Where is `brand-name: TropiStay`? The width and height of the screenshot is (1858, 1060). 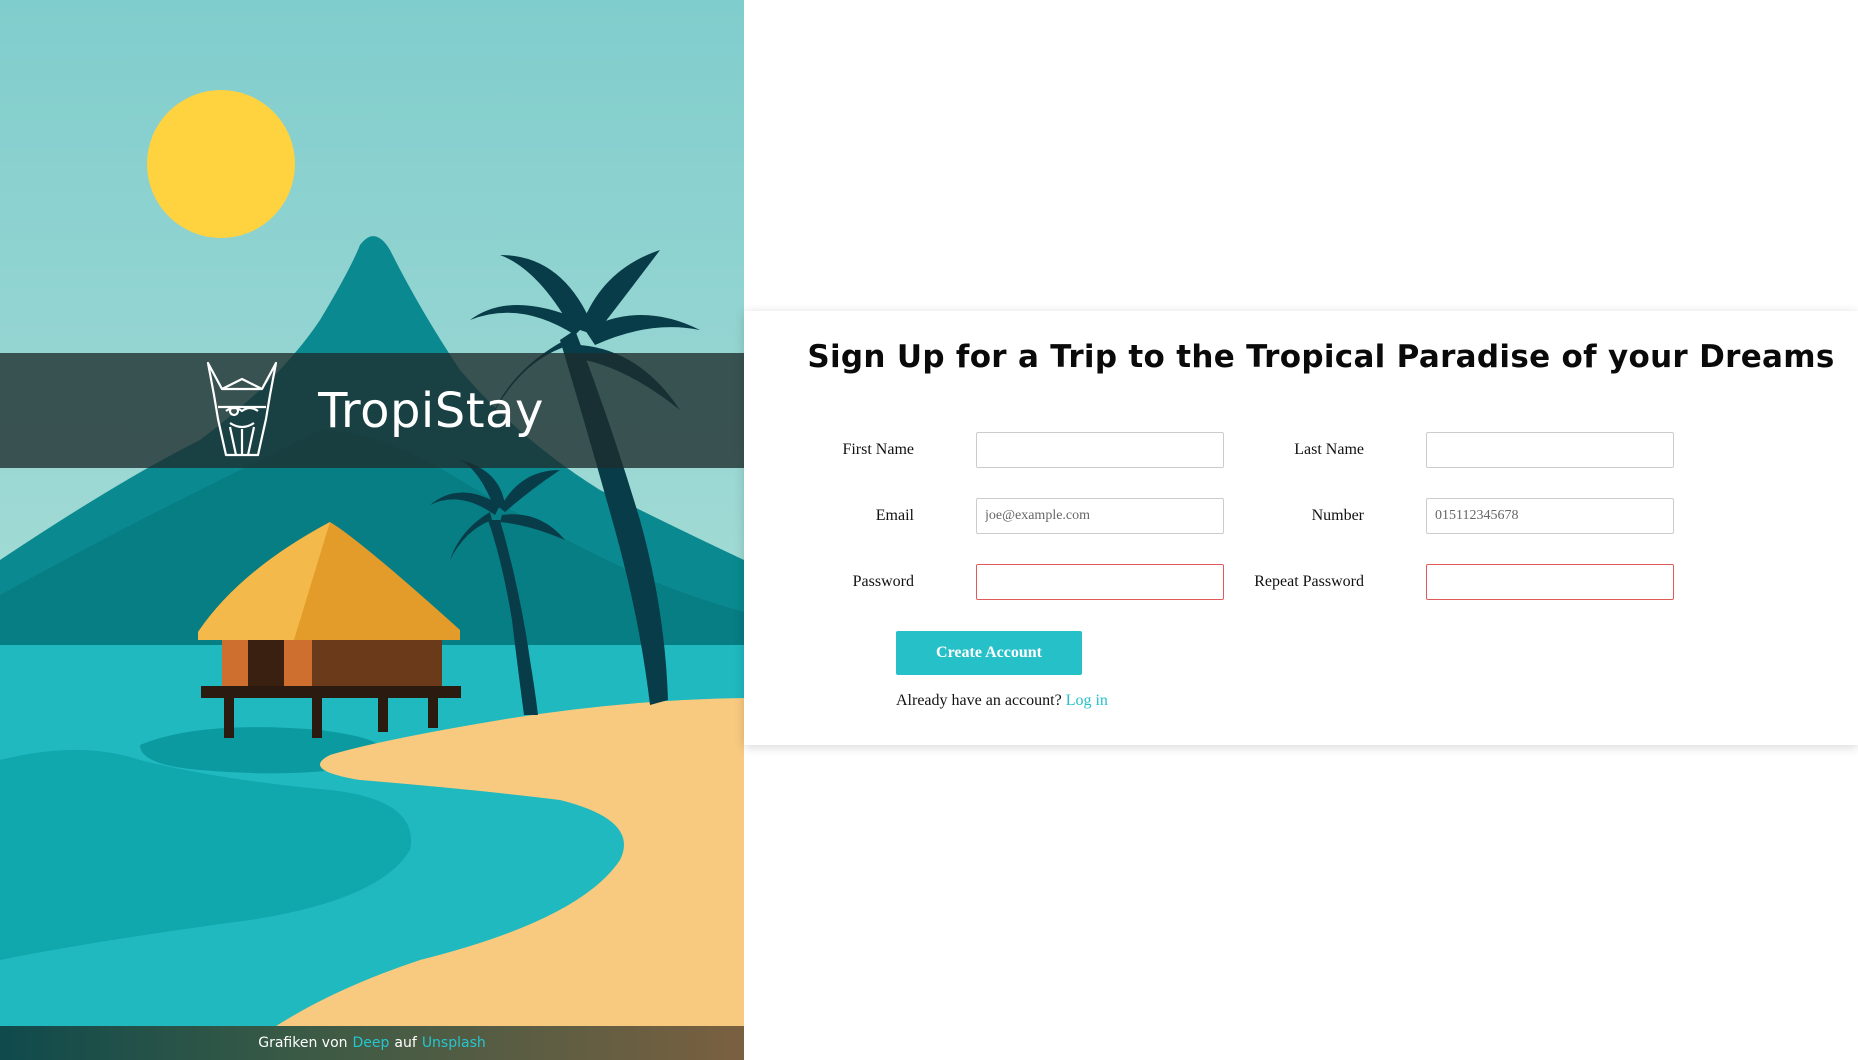 brand-name: TropiStay is located at coordinates (431, 410).